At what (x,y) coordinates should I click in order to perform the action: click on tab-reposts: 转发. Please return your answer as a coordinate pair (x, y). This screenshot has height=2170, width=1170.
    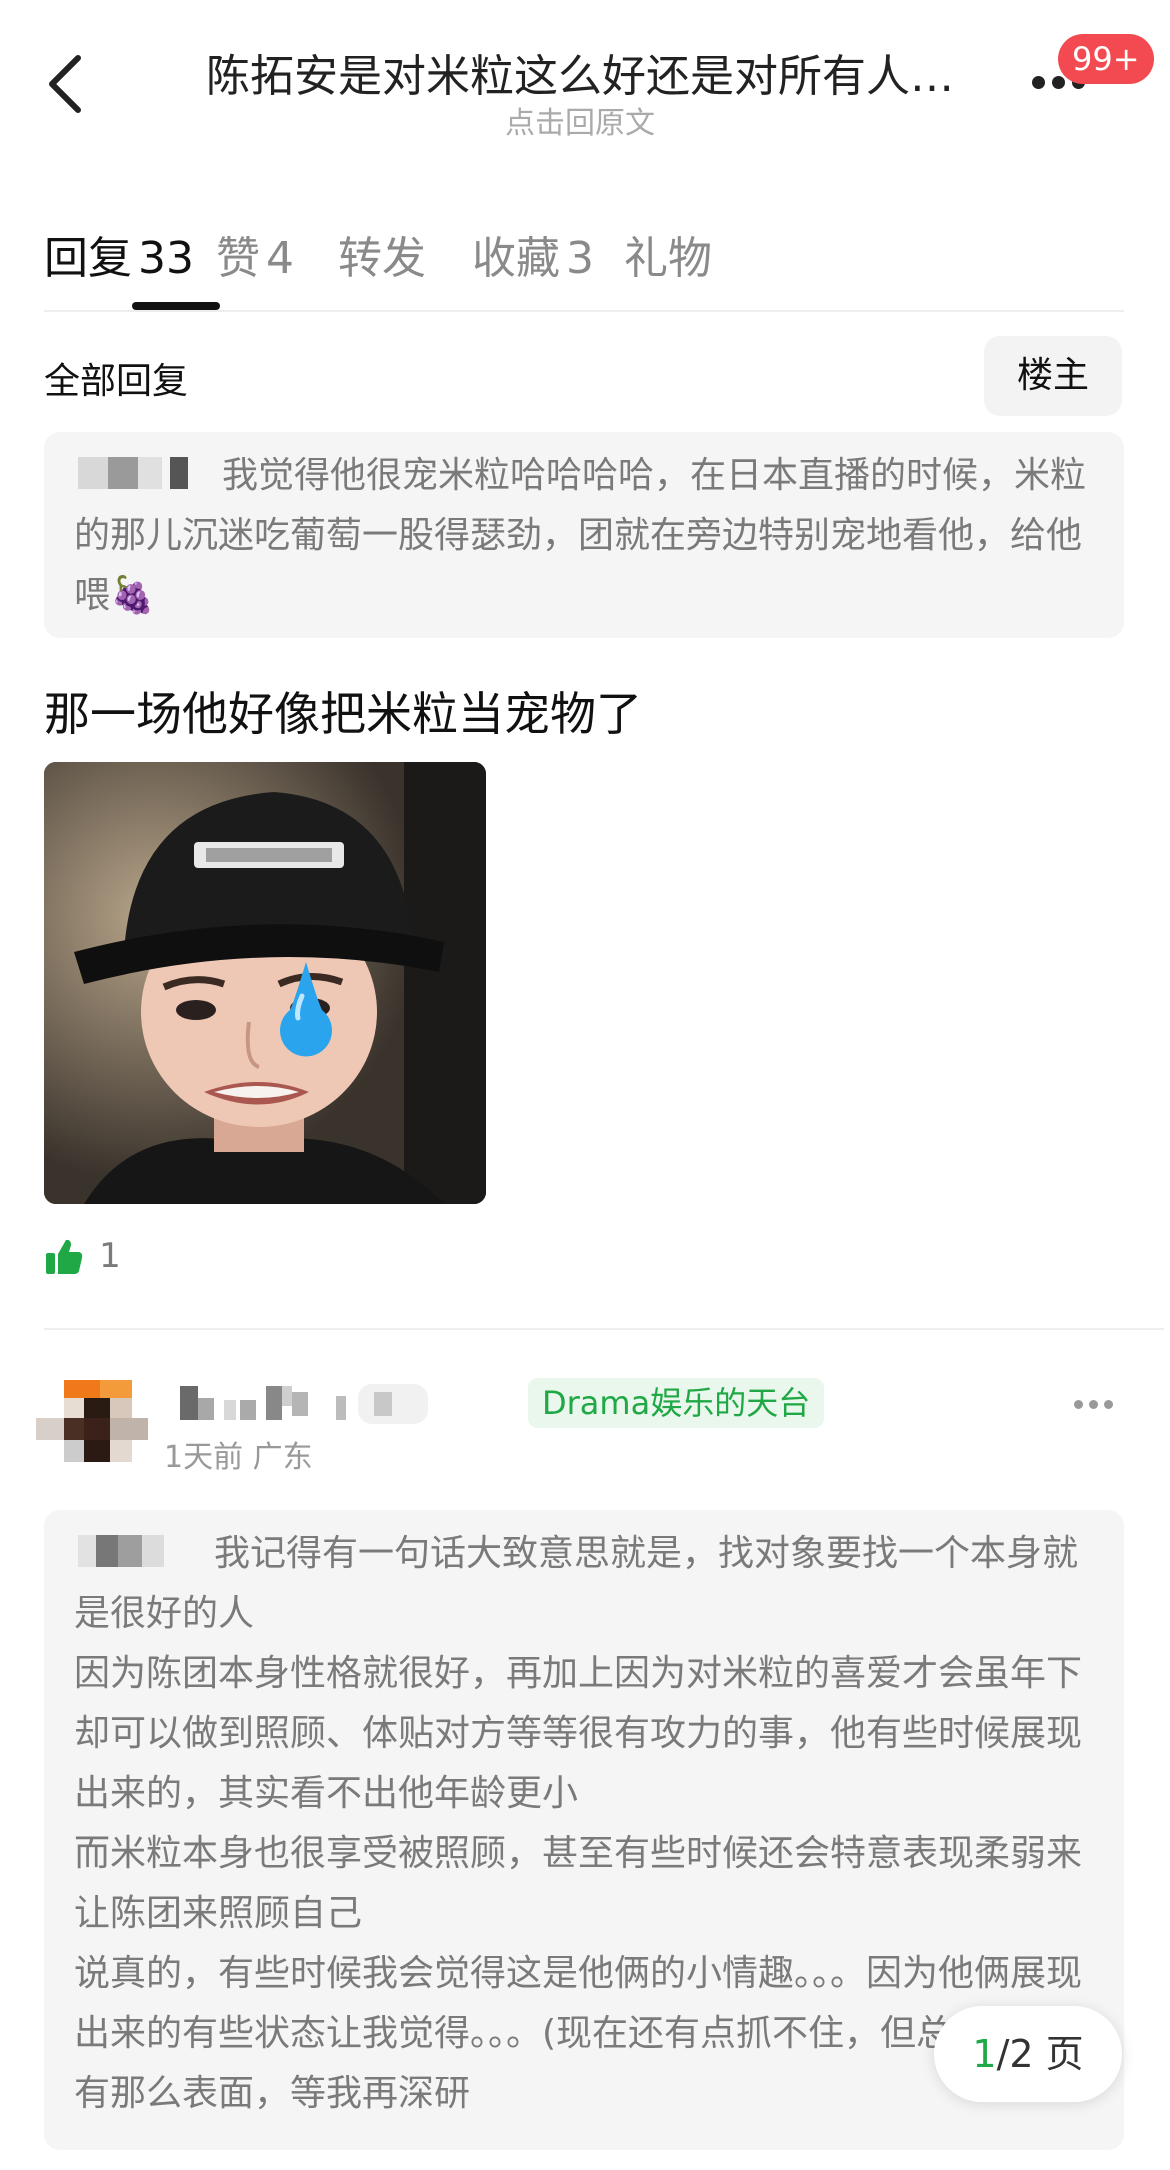
    Looking at the image, I should click on (382, 254).